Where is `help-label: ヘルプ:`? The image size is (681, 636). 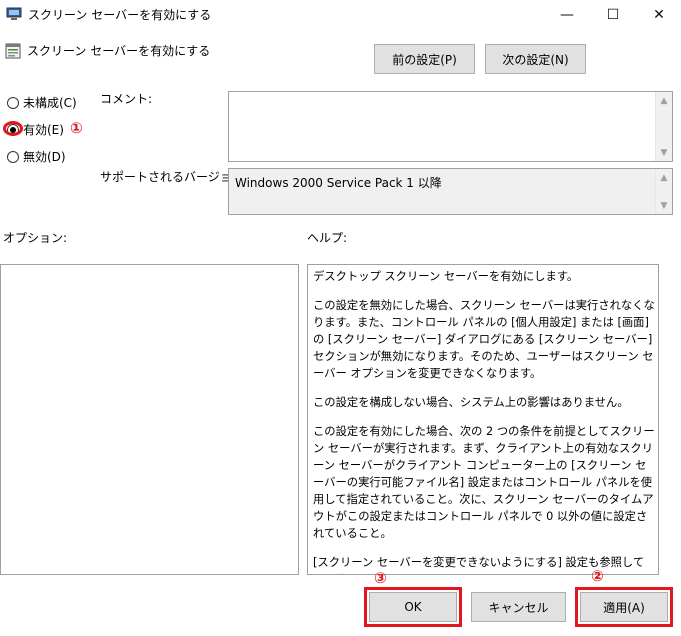 help-label: ヘルプ: is located at coordinates (327, 238).